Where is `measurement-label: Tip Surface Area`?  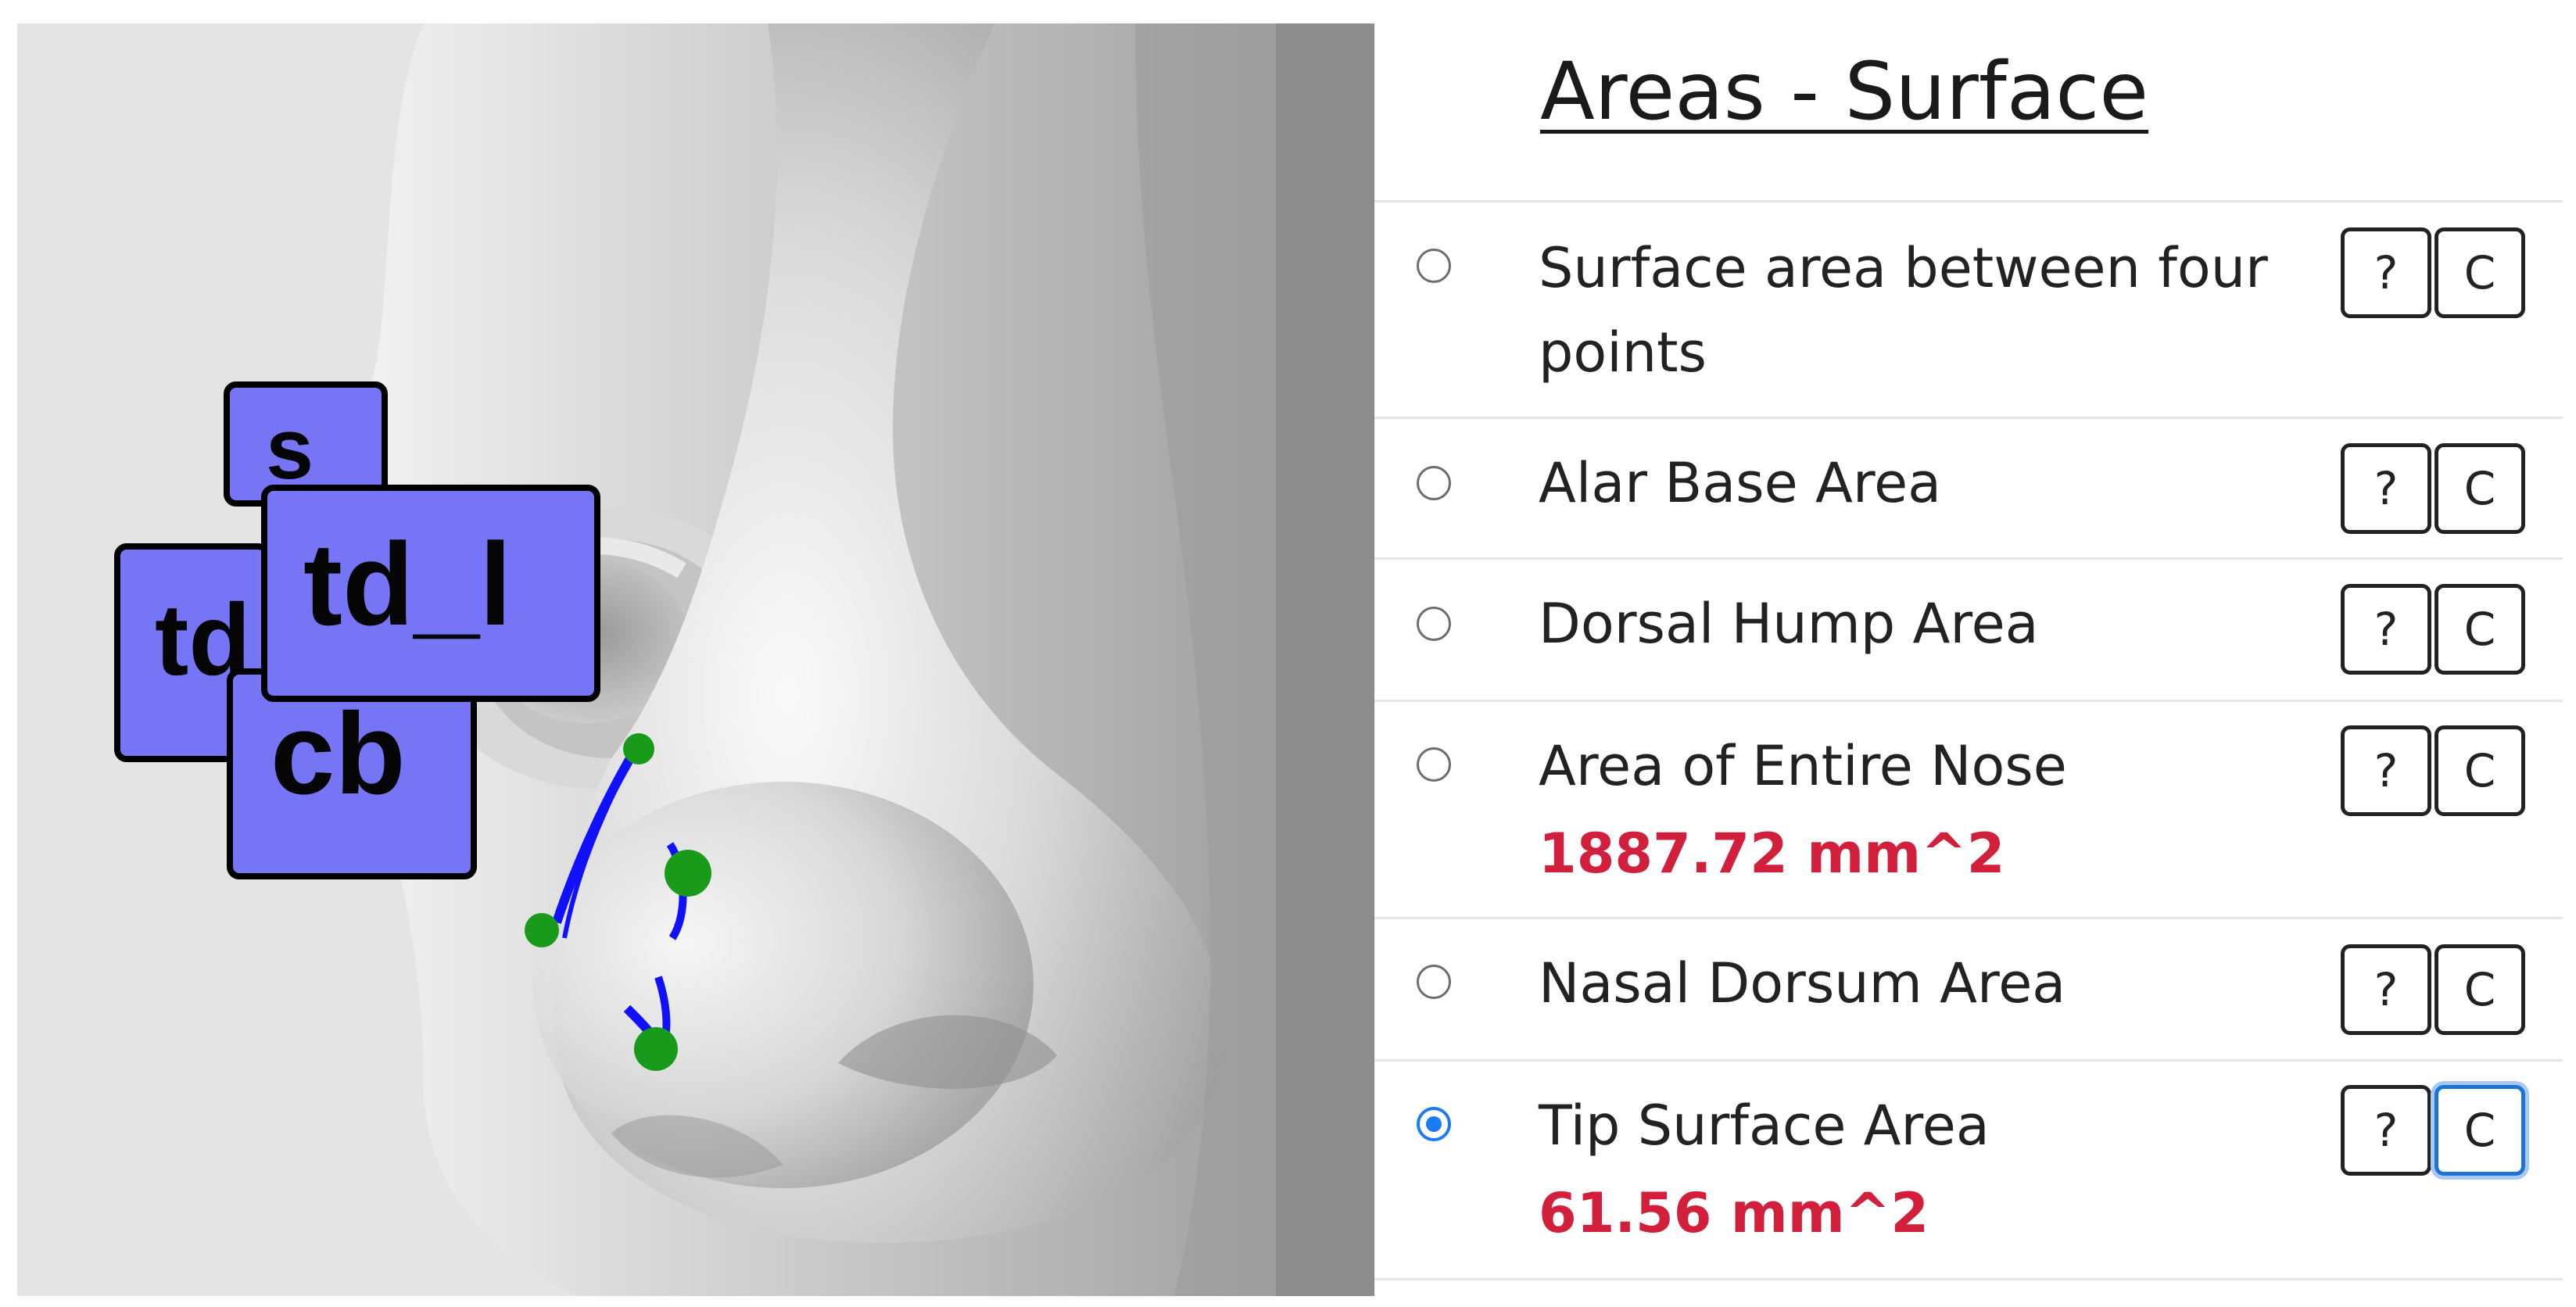 measurement-label: Tip Surface Area is located at coordinates (1764, 1126).